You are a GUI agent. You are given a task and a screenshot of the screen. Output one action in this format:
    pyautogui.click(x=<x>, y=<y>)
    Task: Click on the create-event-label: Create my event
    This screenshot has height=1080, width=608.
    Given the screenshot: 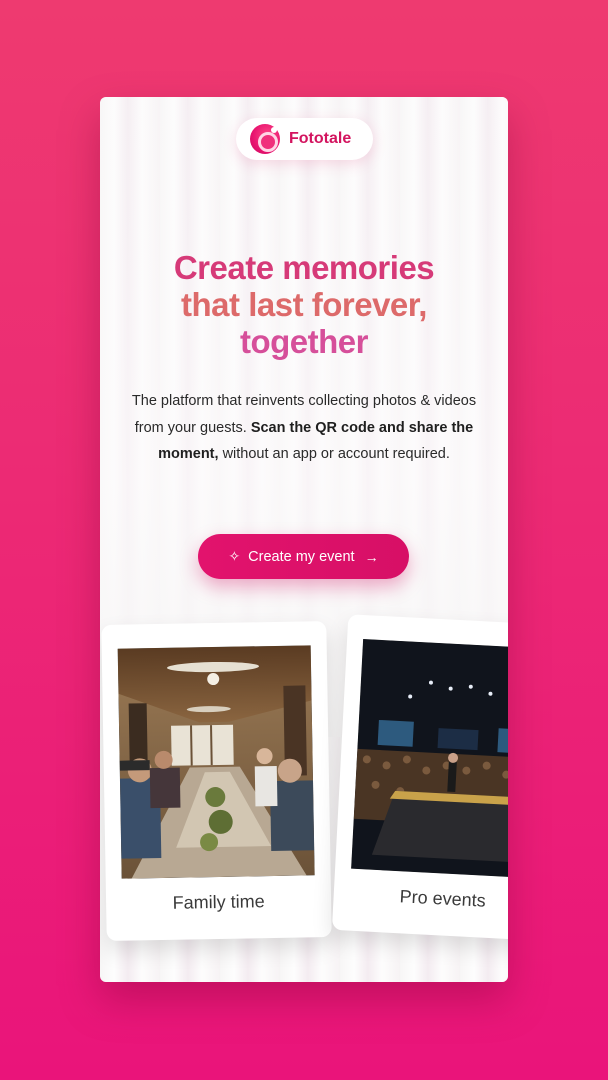 What is the action you would take?
    pyautogui.click(x=301, y=556)
    